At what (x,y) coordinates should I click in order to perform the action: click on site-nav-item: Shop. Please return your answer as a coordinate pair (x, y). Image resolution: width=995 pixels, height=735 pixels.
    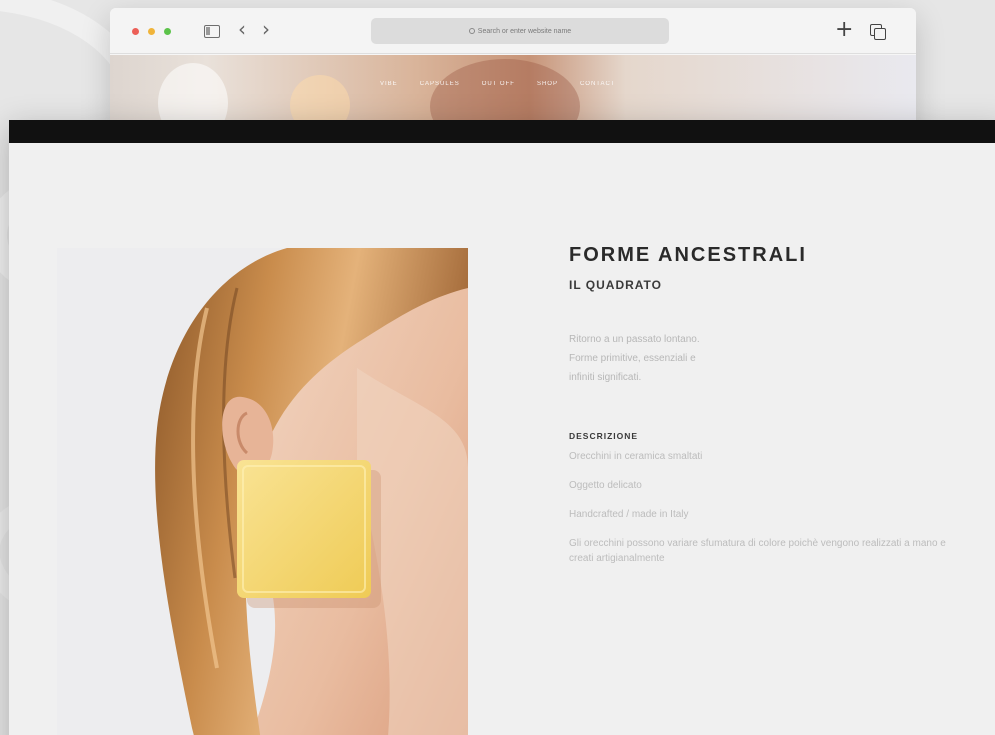
    Looking at the image, I should click on (547, 84).